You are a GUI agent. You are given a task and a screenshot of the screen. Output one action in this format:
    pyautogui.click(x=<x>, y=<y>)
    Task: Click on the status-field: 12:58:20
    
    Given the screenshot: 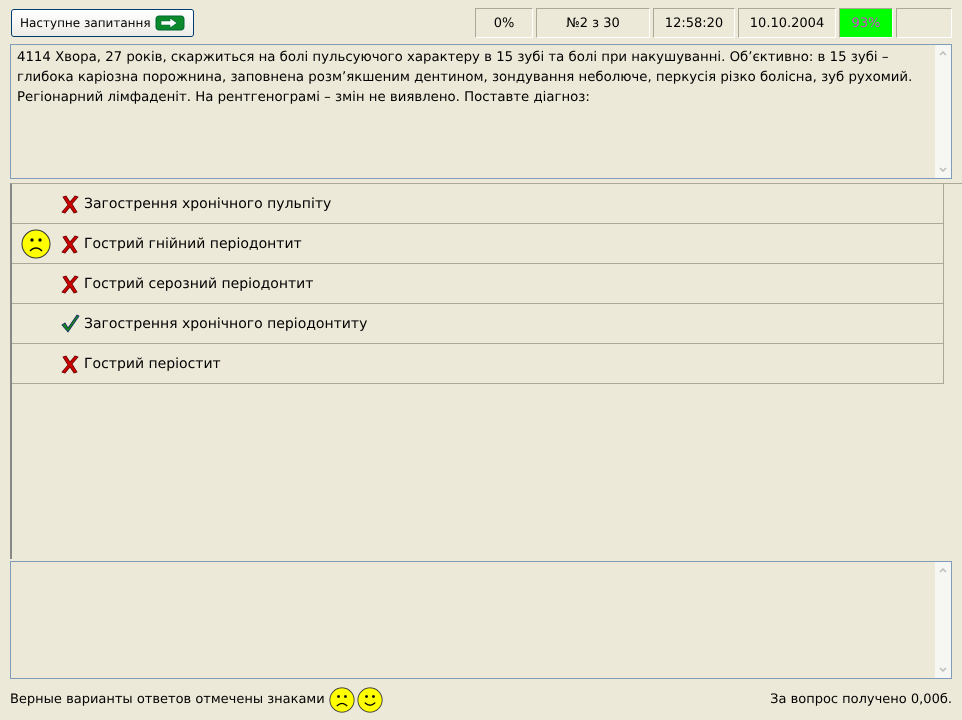 What is the action you would take?
    pyautogui.click(x=694, y=23)
    